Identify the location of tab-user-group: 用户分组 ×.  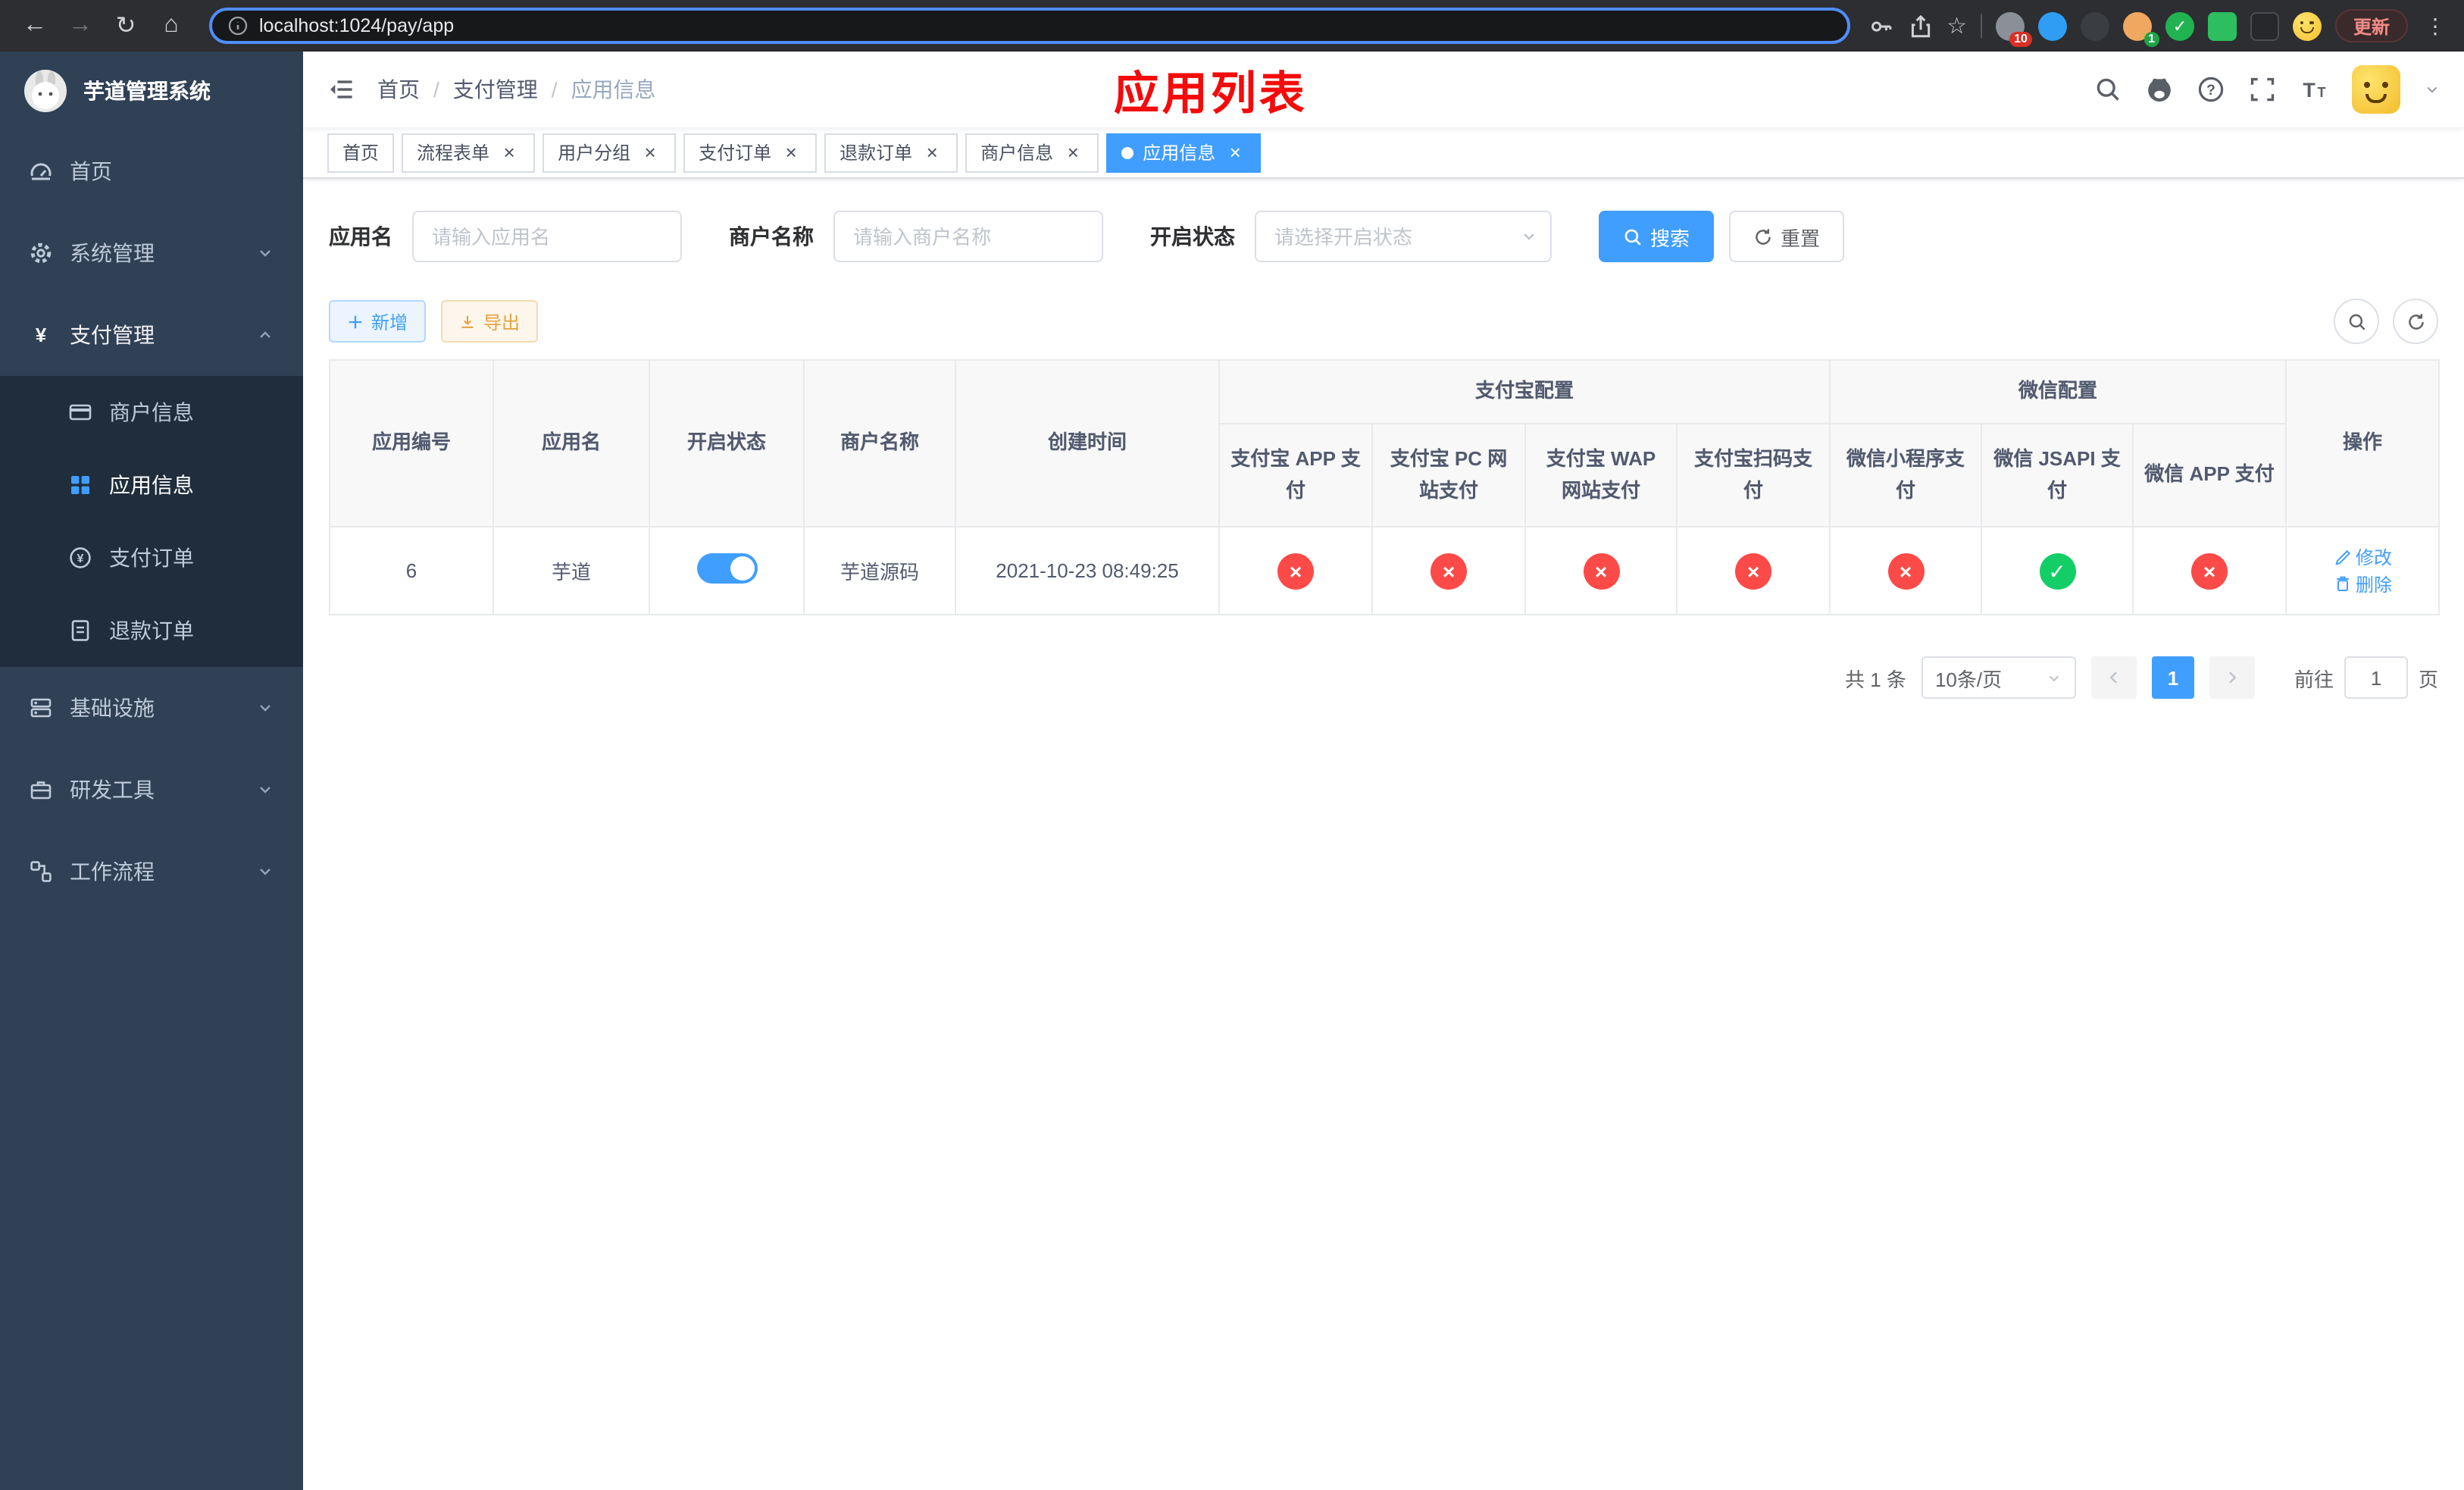
(610, 152).